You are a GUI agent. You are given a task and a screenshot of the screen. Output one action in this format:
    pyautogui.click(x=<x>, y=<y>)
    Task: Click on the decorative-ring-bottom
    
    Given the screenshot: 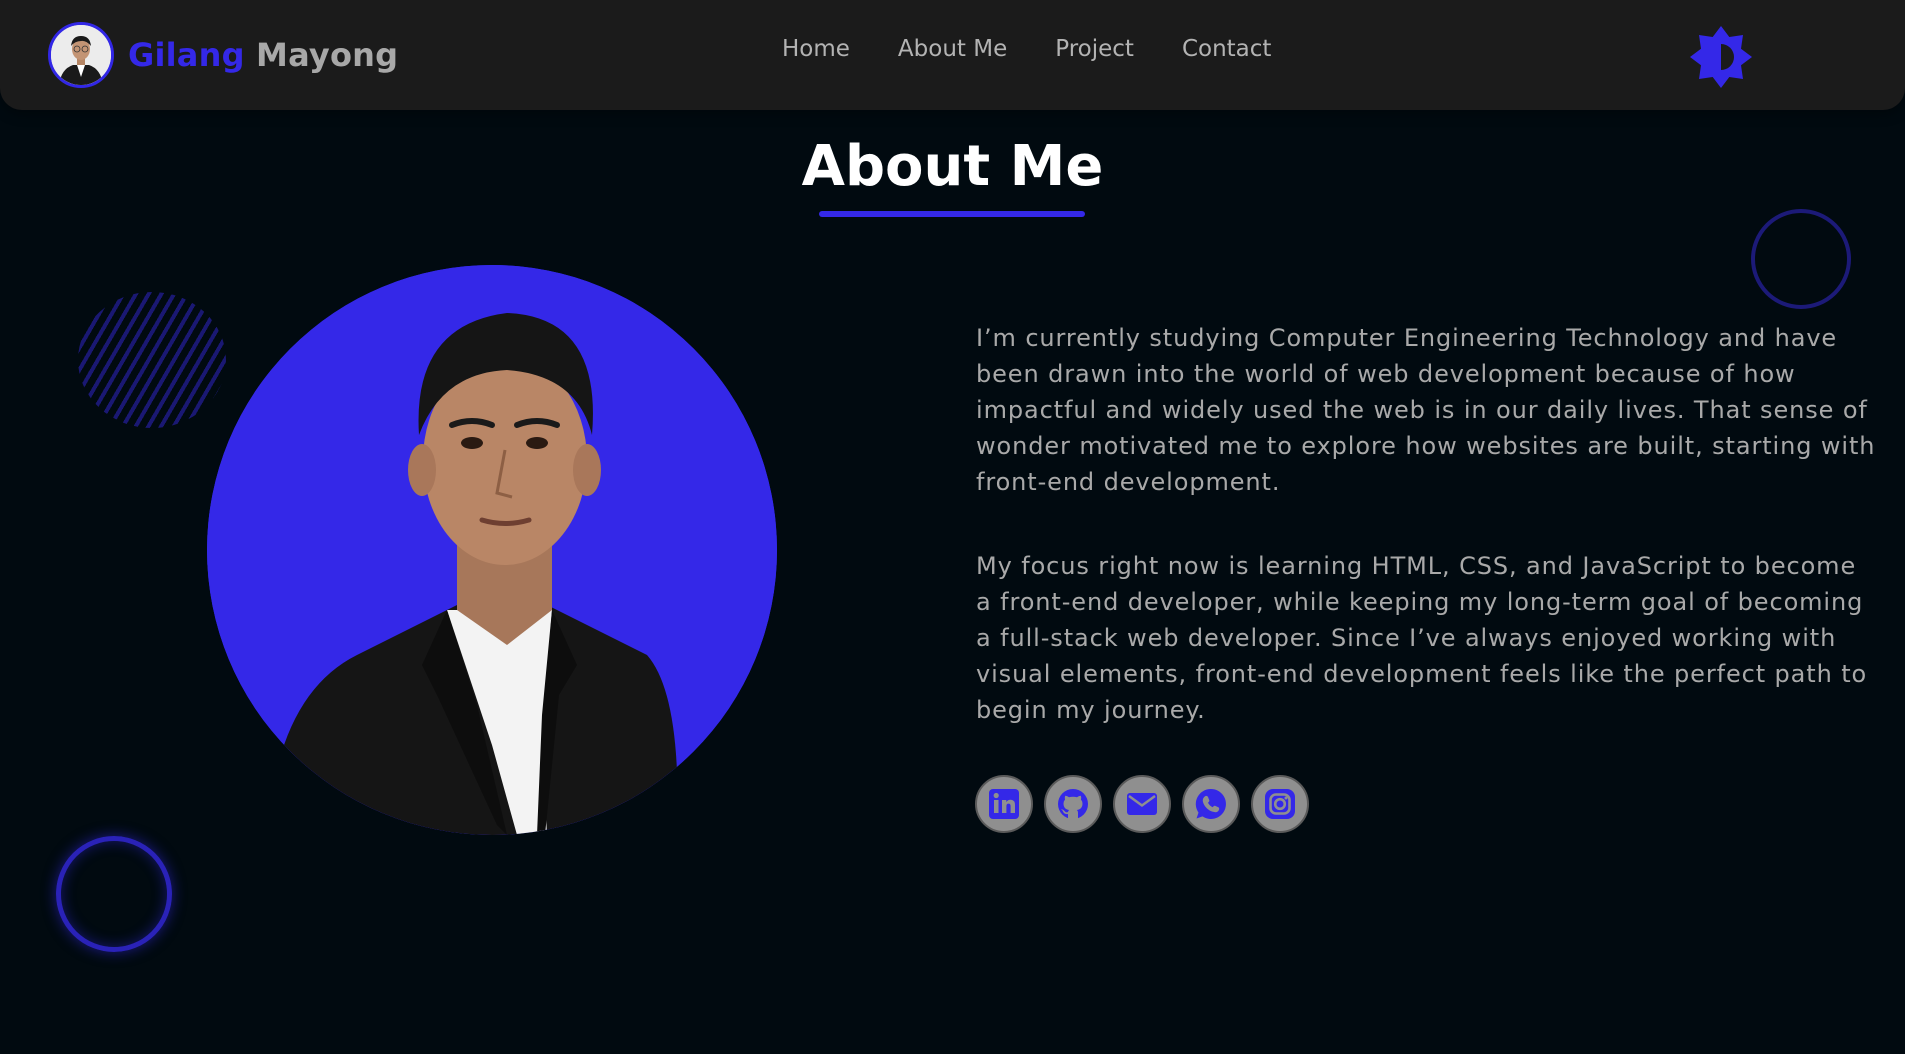 What is the action you would take?
    pyautogui.click(x=114, y=894)
    